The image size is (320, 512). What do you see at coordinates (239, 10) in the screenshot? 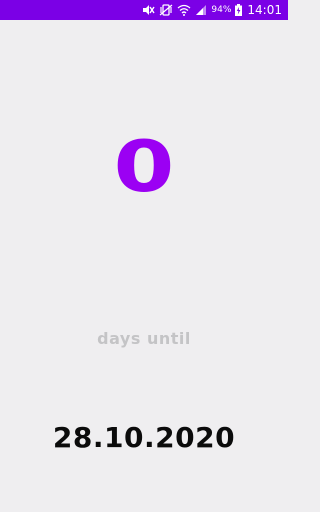
I see `battery-charging-icon` at bounding box center [239, 10].